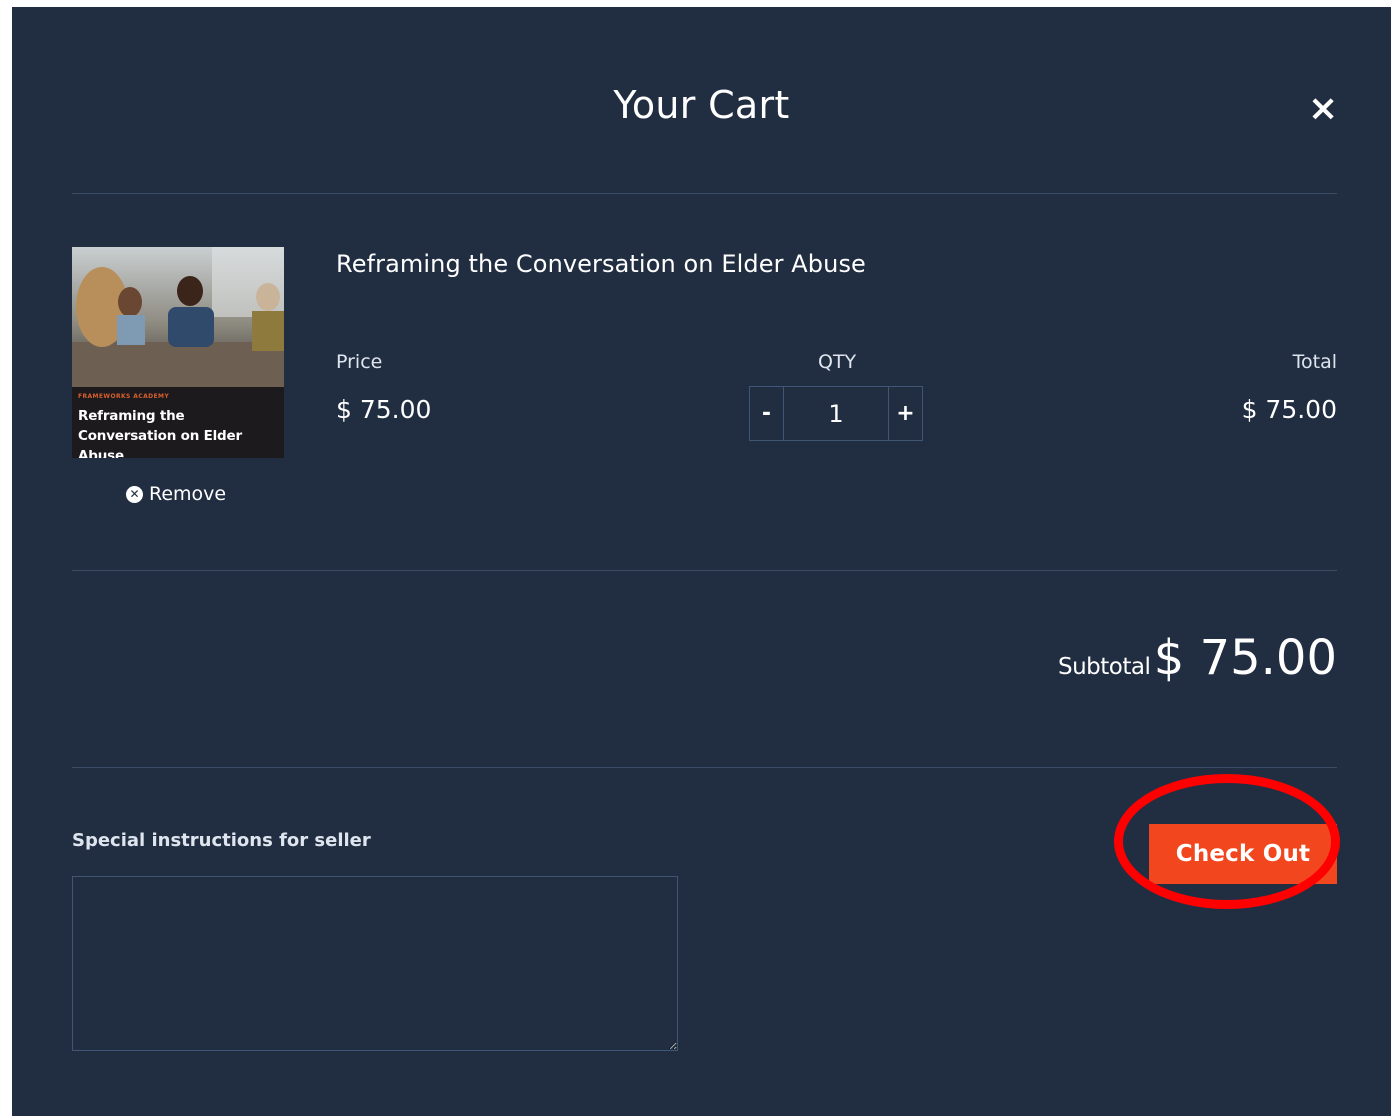  Describe the element at coordinates (1314, 362) in the screenshot. I see `total-label: Total` at that location.